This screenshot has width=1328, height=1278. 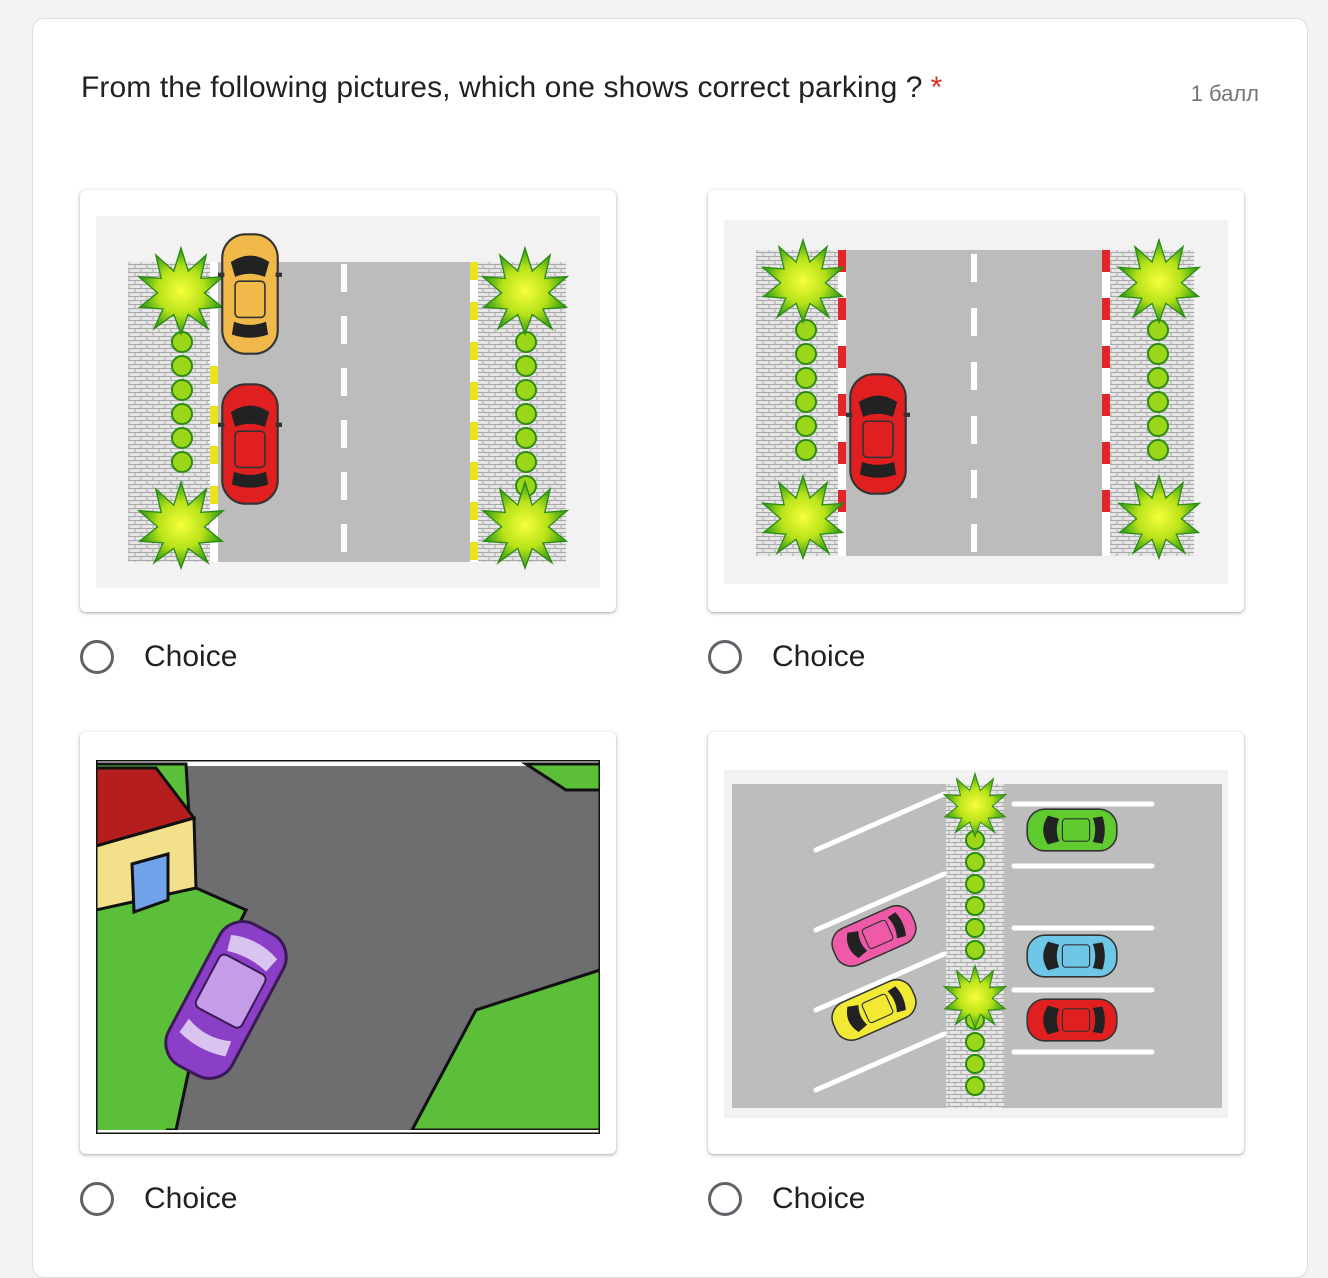 What do you see at coordinates (348, 947) in the screenshot?
I see `house-corner-parking-picture` at bounding box center [348, 947].